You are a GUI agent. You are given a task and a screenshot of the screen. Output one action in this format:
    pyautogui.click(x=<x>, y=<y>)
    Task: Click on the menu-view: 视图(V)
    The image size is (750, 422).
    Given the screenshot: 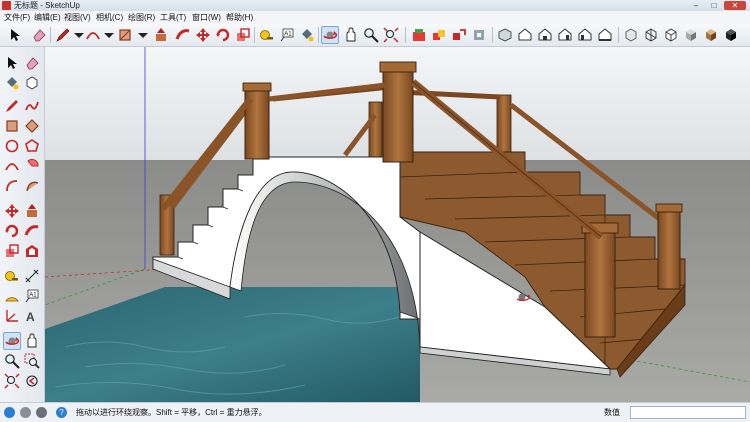 What is the action you would take?
    pyautogui.click(x=77, y=17)
    